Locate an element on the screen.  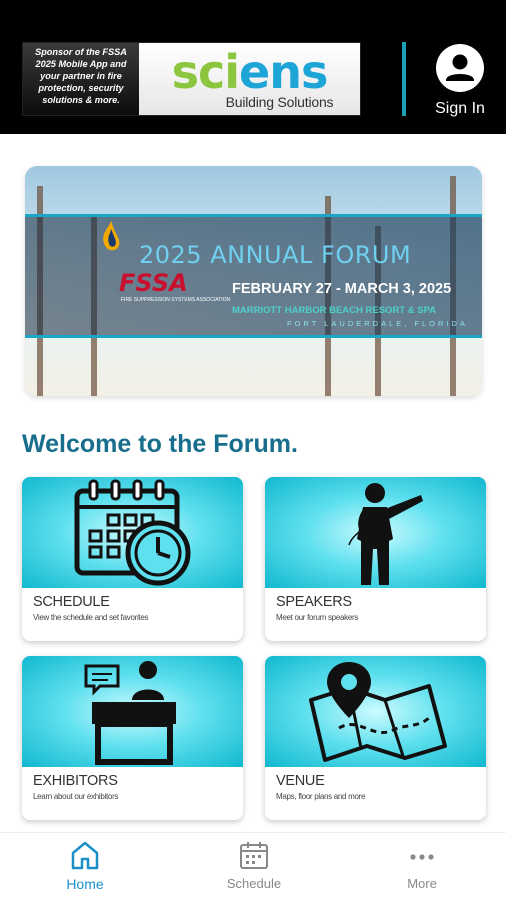
presenter-icon is located at coordinates (385, 534).